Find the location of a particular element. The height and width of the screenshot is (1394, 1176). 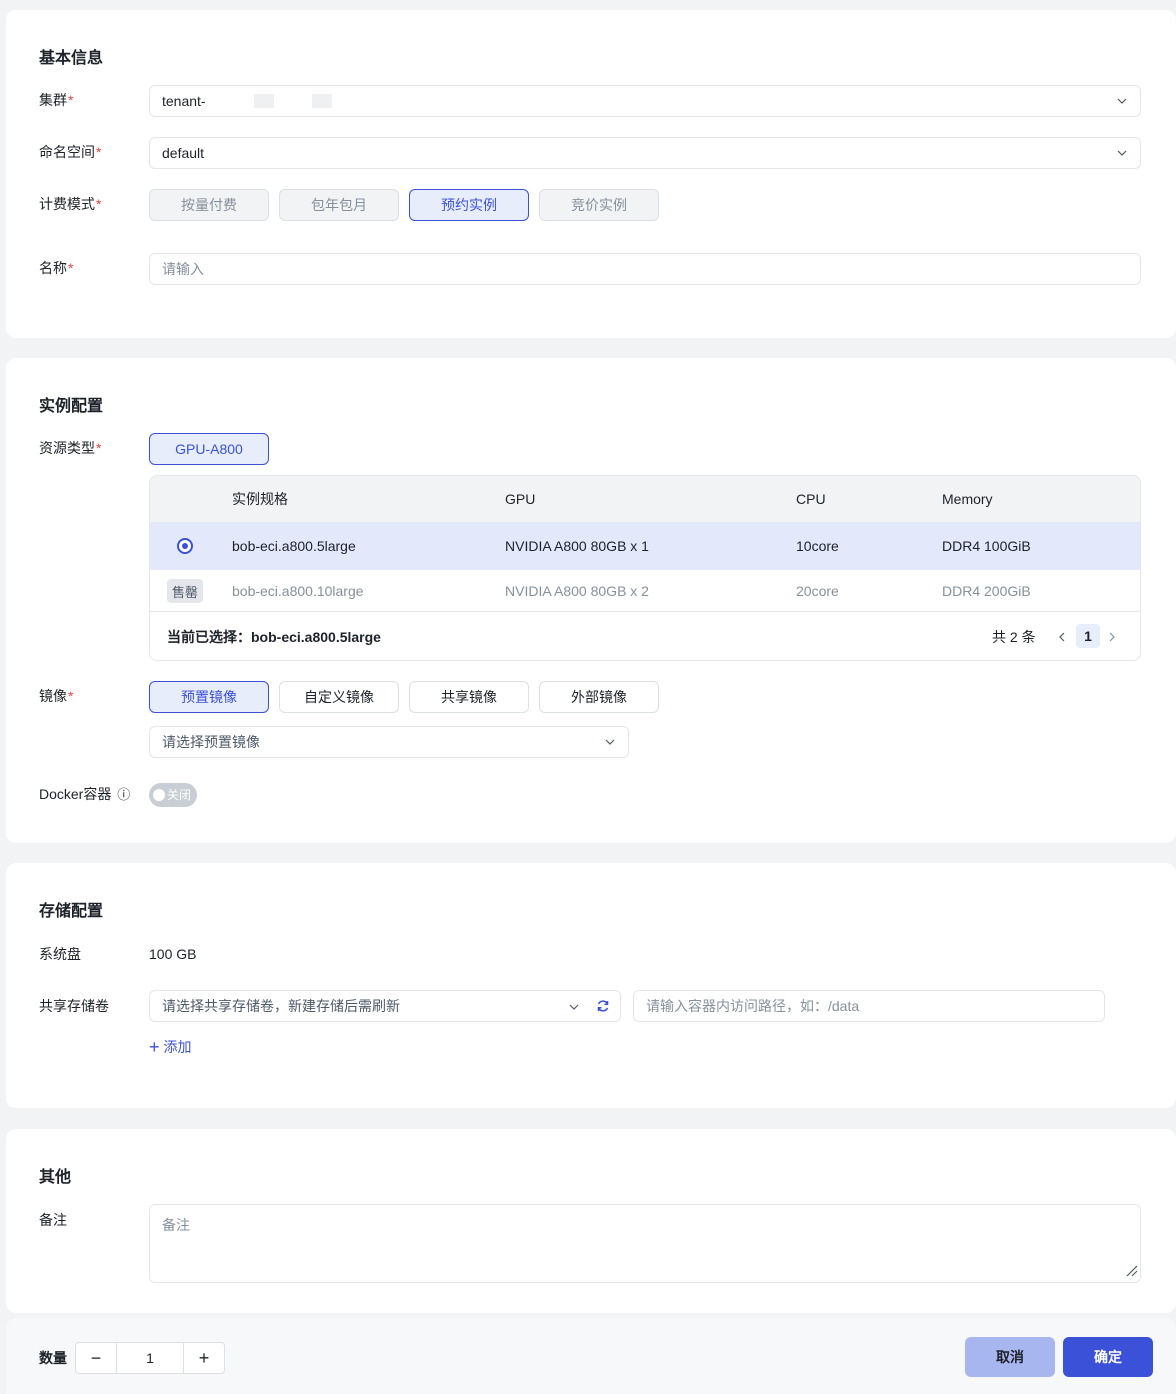

quantity-input: 1 is located at coordinates (150, 1358).